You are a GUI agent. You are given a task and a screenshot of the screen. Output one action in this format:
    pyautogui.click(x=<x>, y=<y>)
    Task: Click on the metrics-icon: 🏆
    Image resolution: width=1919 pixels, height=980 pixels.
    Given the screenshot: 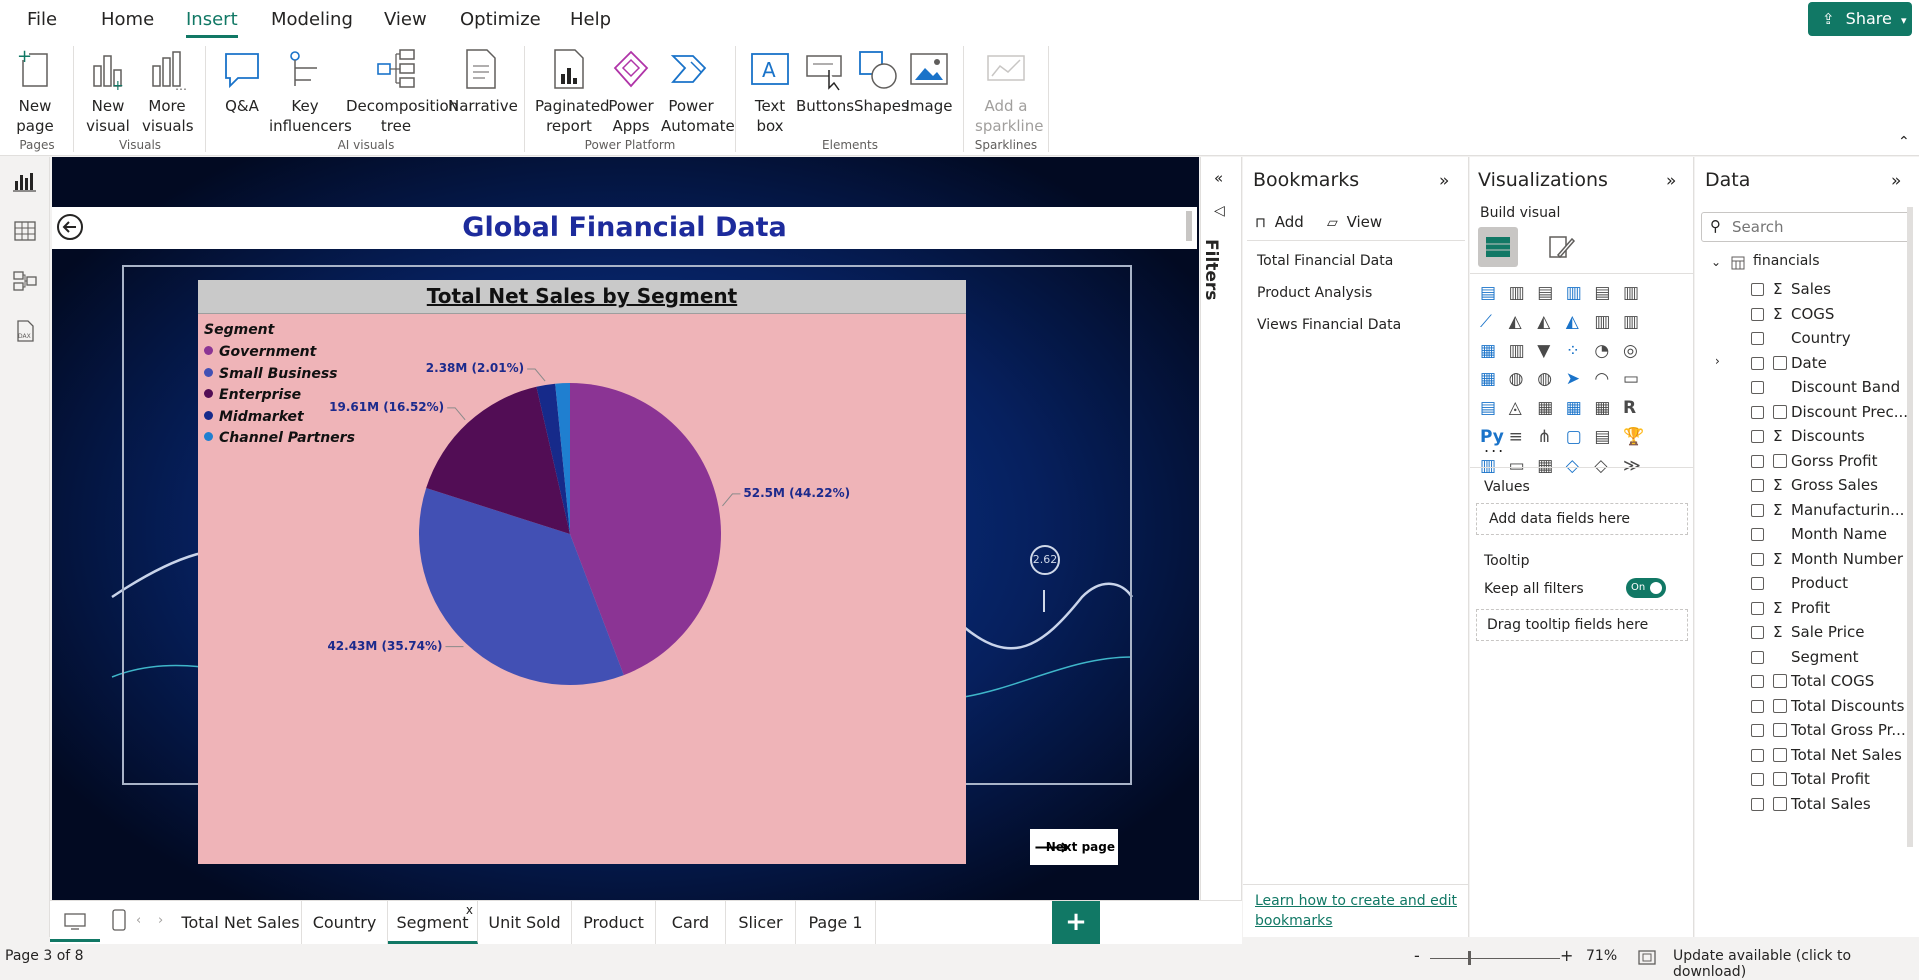 What is the action you would take?
    pyautogui.click(x=1635, y=439)
    